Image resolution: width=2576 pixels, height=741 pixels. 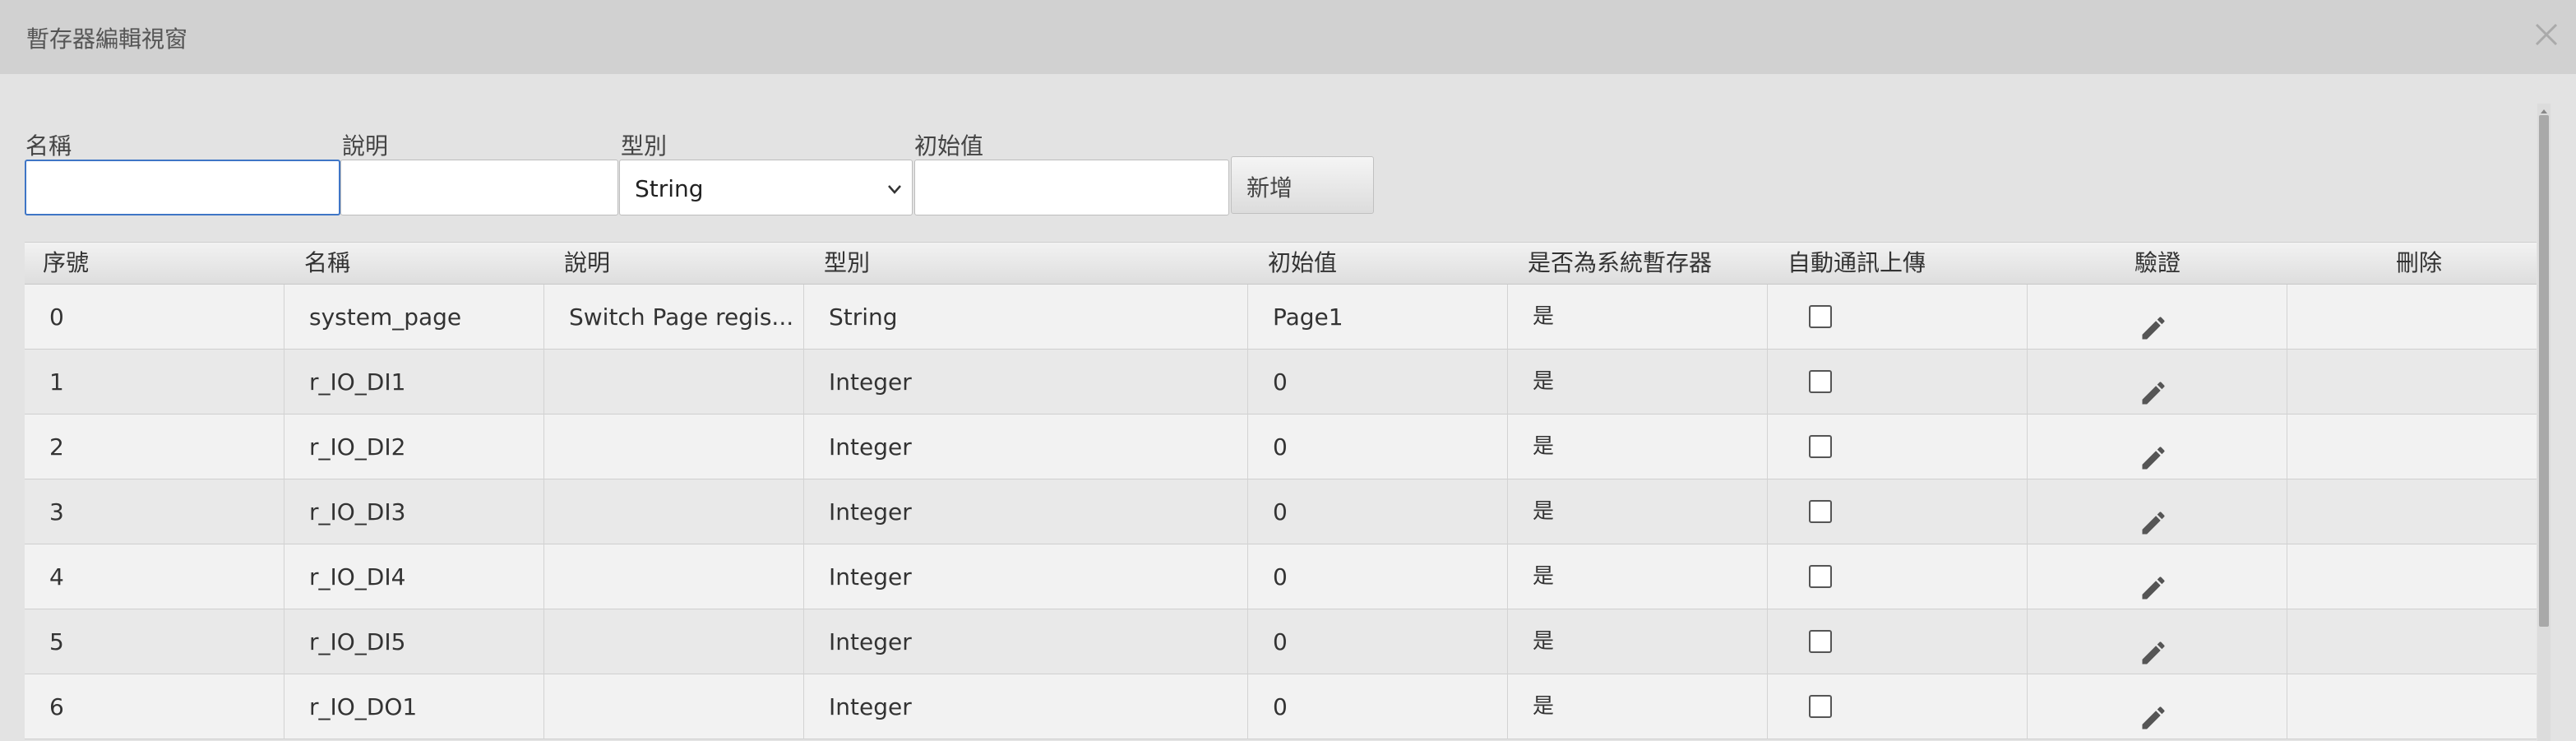 What do you see at coordinates (2546, 34) in the screenshot?
I see `close-icon` at bounding box center [2546, 34].